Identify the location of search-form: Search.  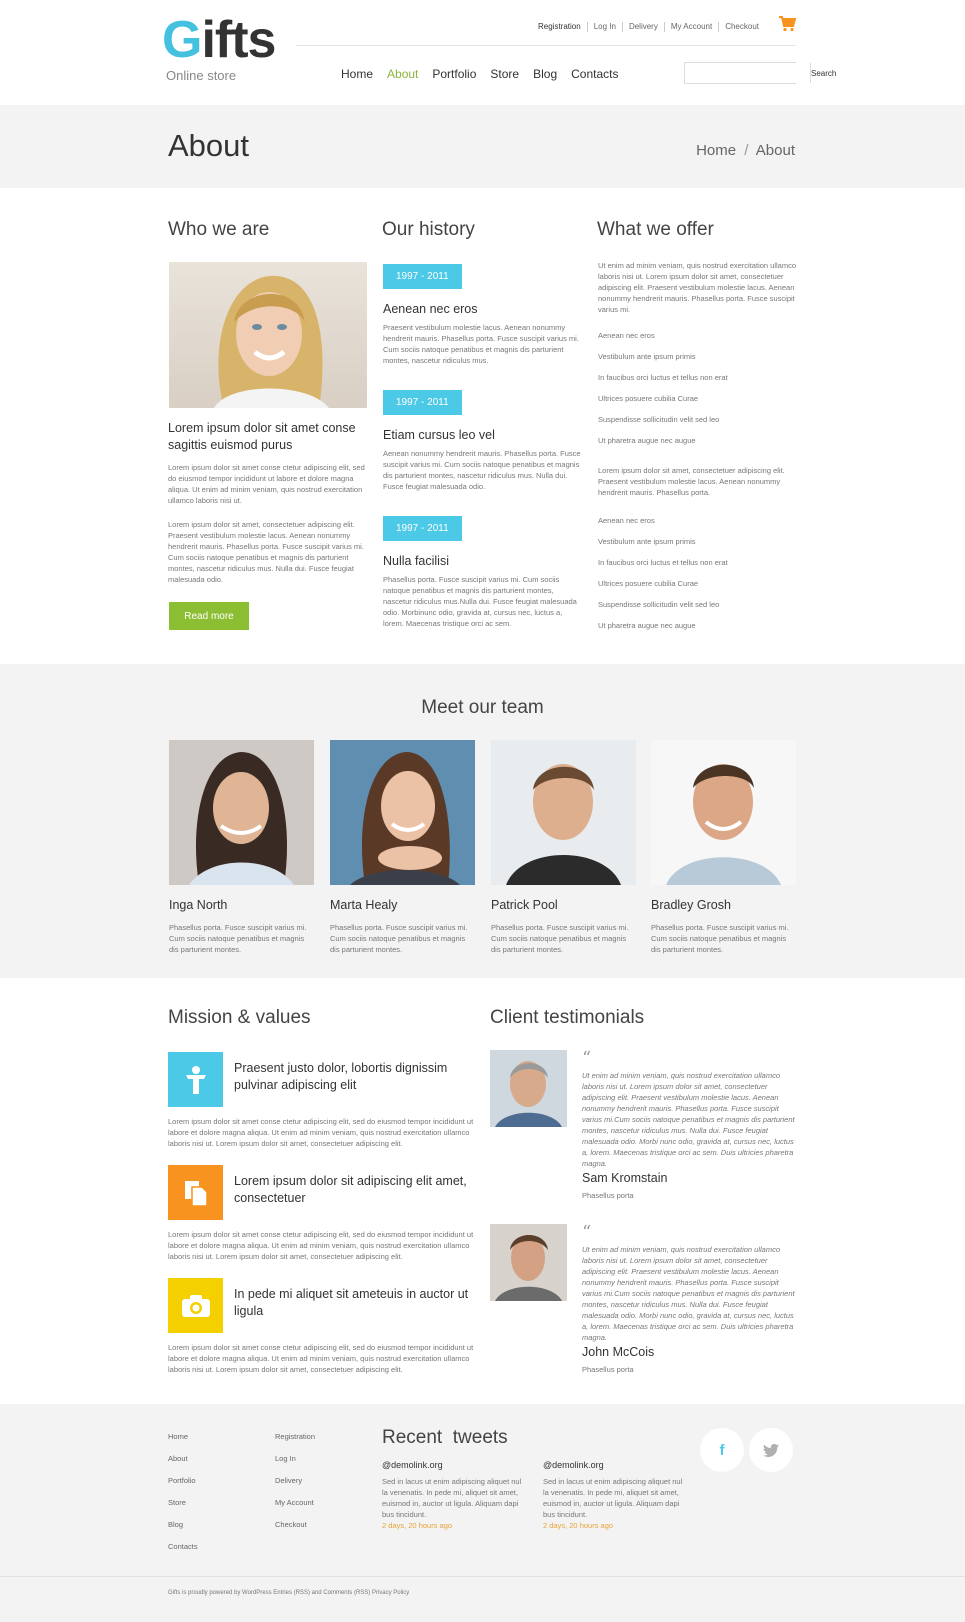
(760, 73).